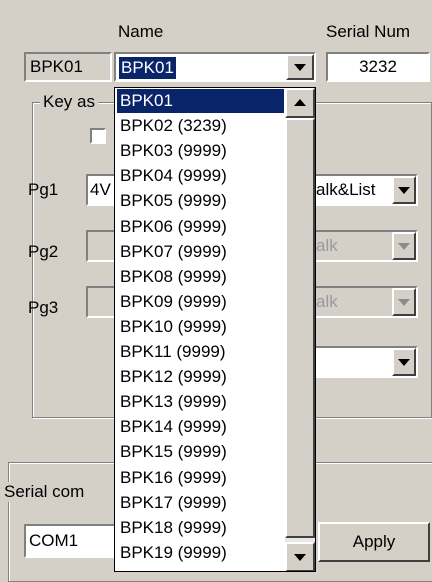 The height and width of the screenshot is (582, 432). I want to click on dropdown-option: BPK03 (9999), so click(200, 151).